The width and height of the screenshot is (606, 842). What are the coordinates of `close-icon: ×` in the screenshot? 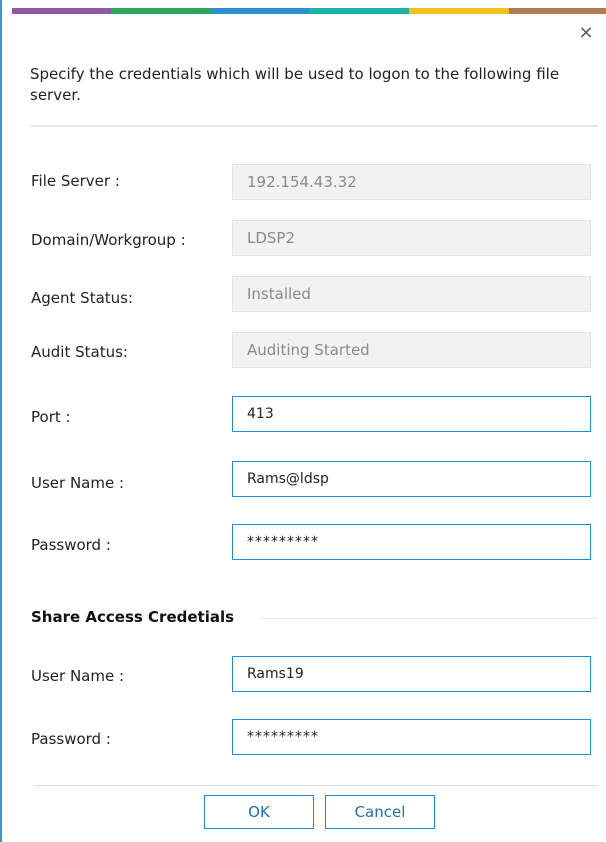 It's located at (586, 32).